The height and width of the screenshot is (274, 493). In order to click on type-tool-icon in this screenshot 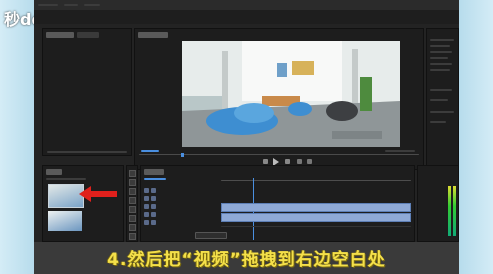, I will do `click(132, 236)`.